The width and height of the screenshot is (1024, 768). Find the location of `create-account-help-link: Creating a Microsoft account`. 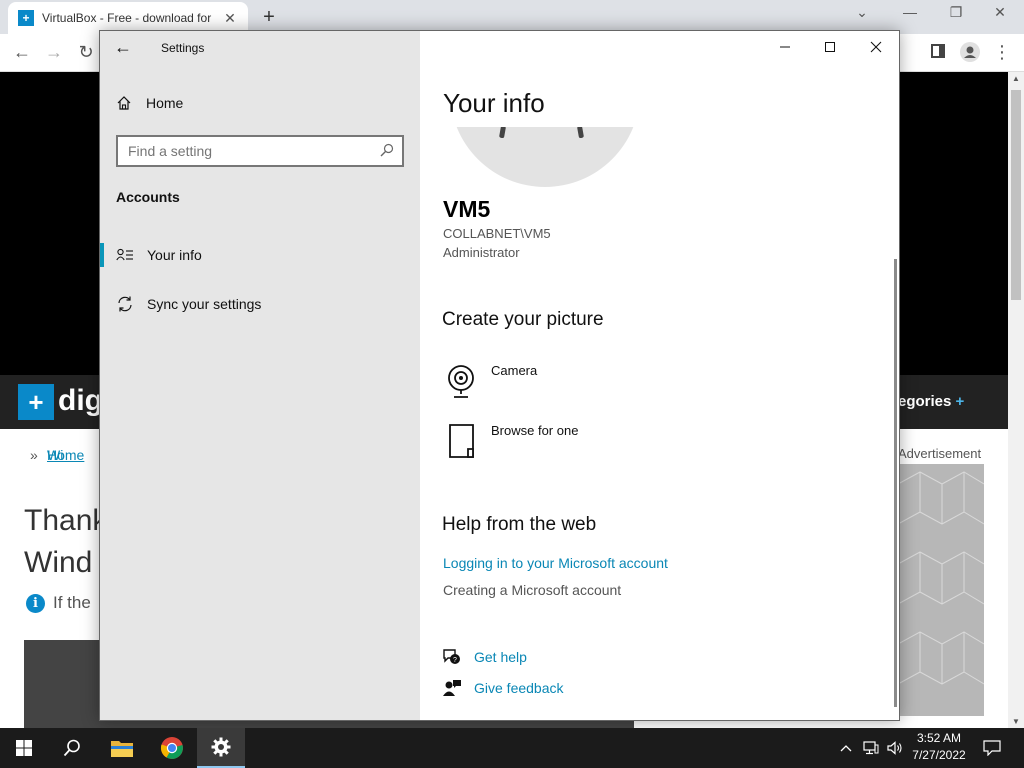

create-account-help-link: Creating a Microsoft account is located at coordinates (532, 590).